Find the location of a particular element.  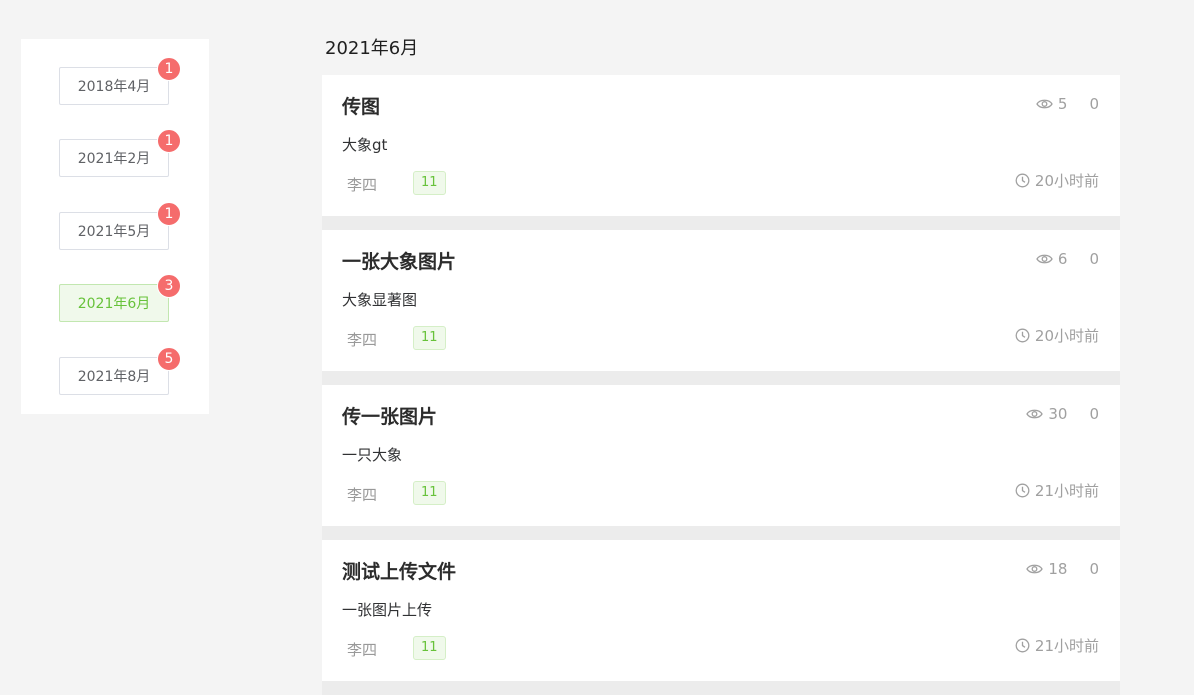

month-heading: 2021年6月 is located at coordinates (372, 48).